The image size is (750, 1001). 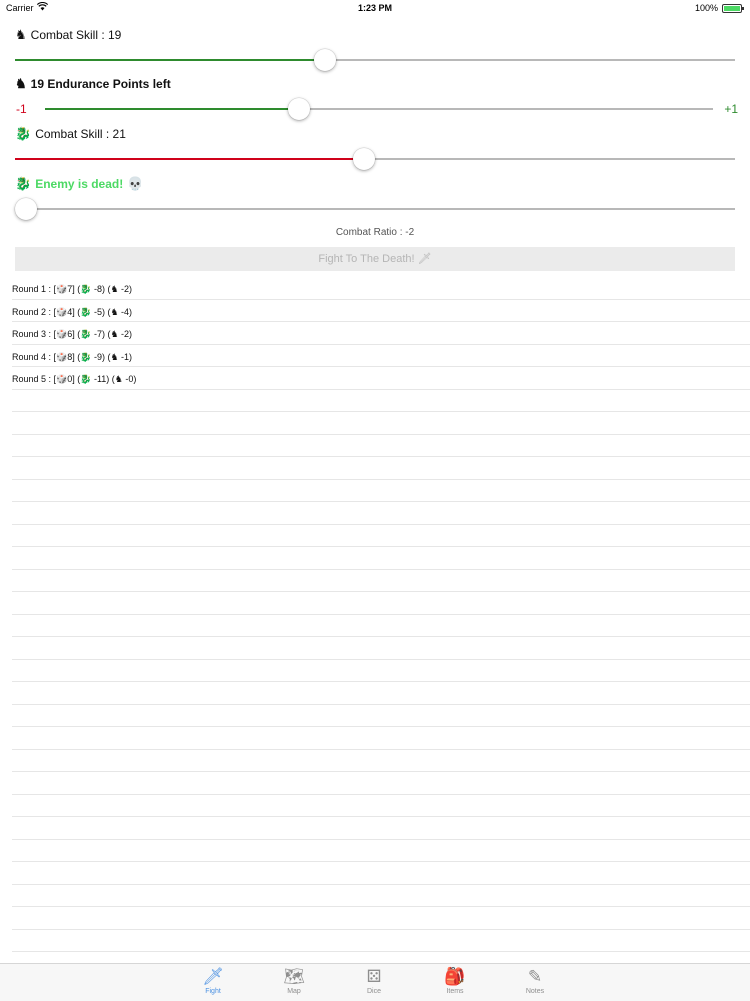 What do you see at coordinates (373, 991) in the screenshot?
I see `tab-label: Dice` at bounding box center [373, 991].